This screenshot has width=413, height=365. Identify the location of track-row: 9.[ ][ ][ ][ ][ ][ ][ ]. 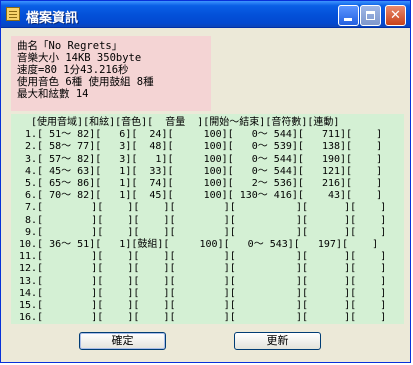
(203, 232).